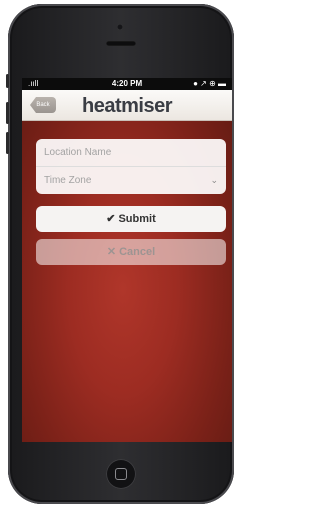  I want to click on location-form: Location Name Time Zone ⌄, so click(131, 166).